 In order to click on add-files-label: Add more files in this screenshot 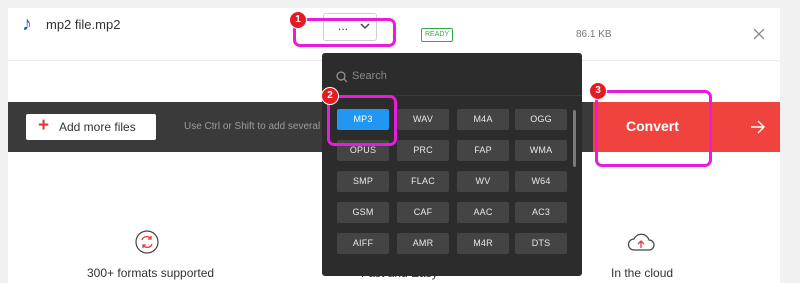, I will do `click(97, 127)`.